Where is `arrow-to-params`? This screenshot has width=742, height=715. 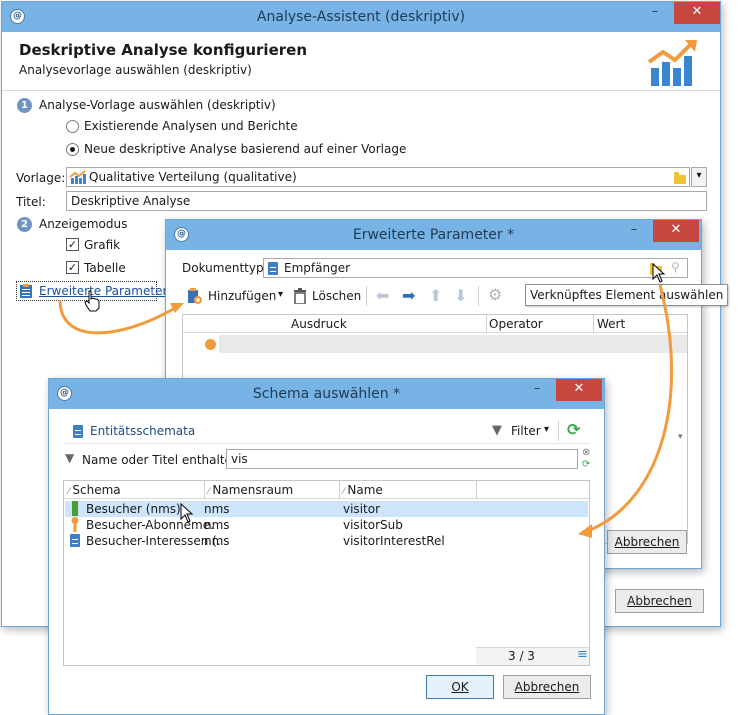
arrow-to-params is located at coordinates (117, 317).